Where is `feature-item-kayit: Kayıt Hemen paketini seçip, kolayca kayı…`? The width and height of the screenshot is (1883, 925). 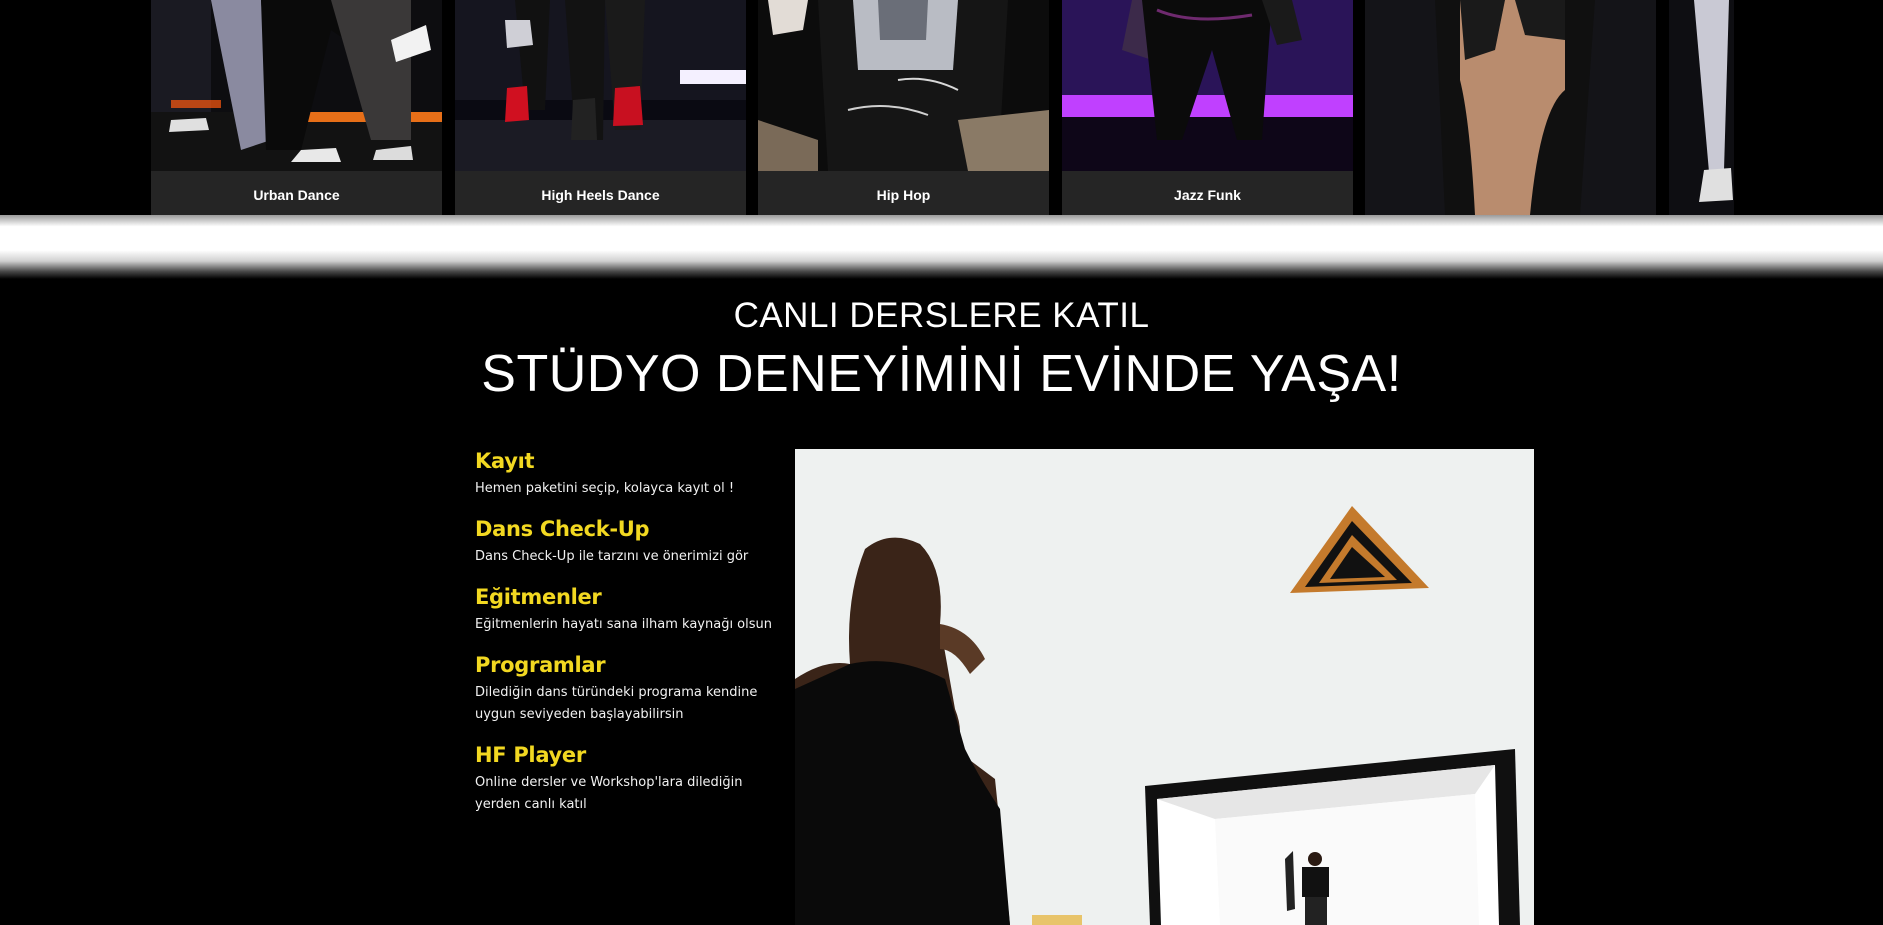 feature-item-kayit: Kayıt Hemen paketini seçip, kolayca kayı… is located at coordinates (625, 473).